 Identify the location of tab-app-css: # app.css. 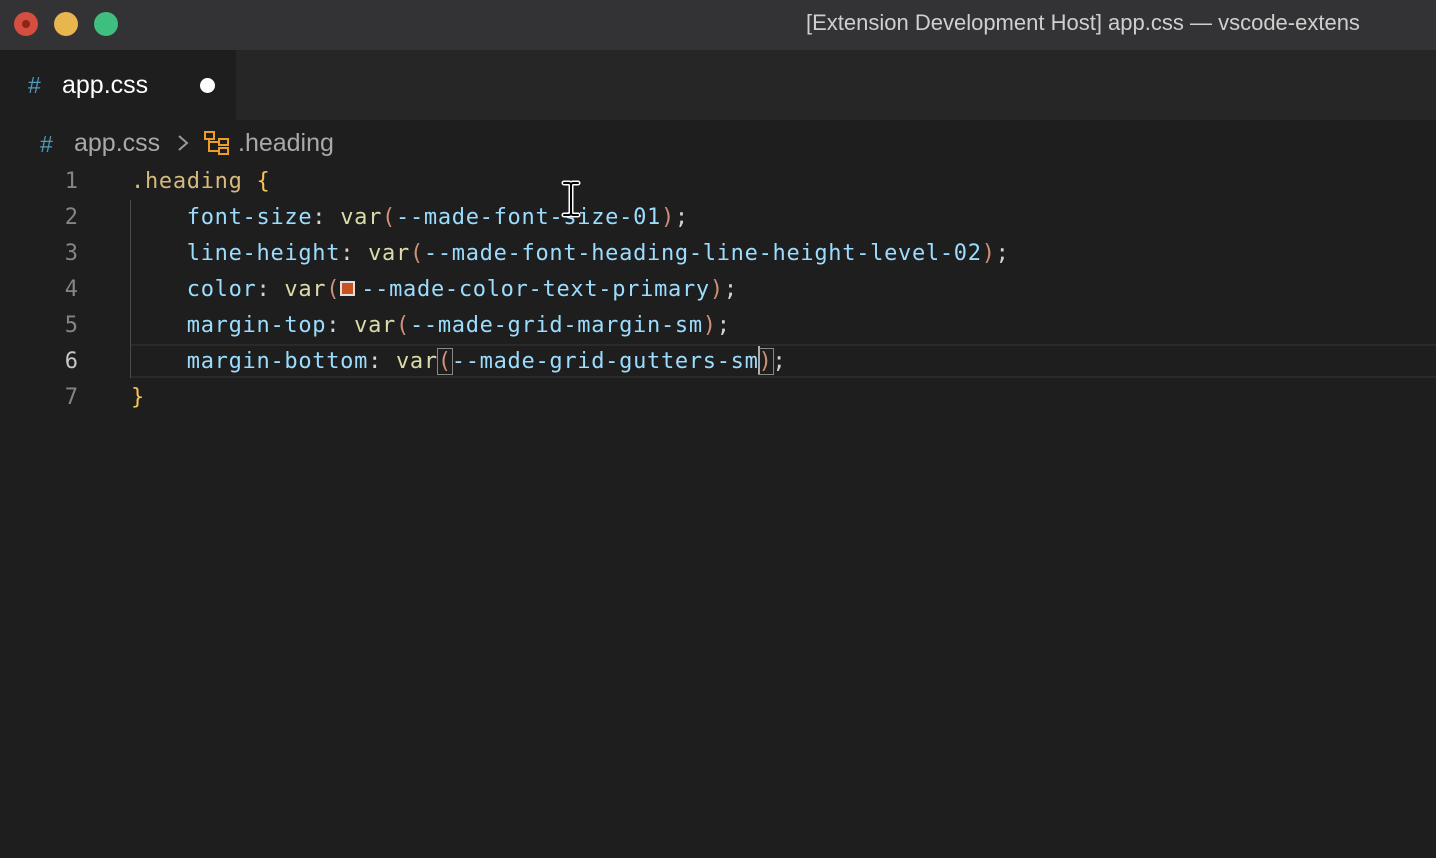
(118, 85).